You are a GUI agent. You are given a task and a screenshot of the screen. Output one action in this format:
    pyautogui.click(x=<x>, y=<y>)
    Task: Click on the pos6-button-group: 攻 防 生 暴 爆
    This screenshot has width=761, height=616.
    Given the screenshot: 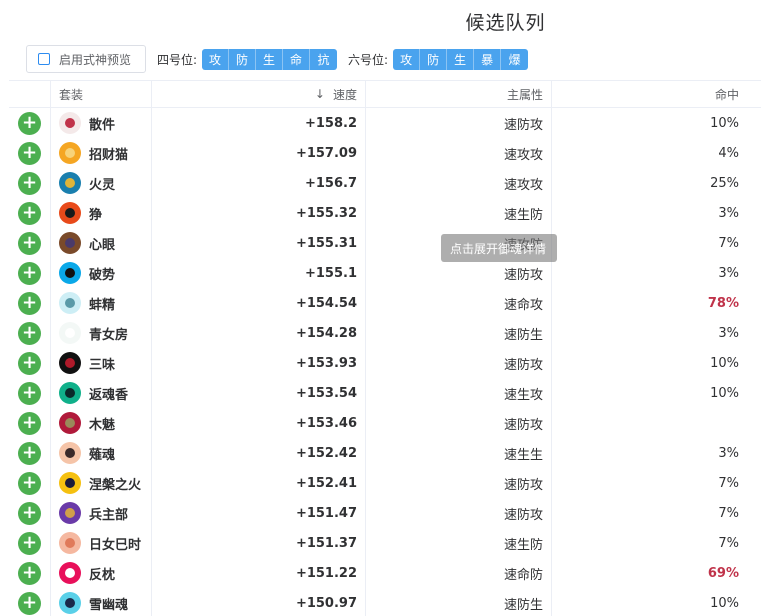 What is the action you would take?
    pyautogui.click(x=461, y=59)
    